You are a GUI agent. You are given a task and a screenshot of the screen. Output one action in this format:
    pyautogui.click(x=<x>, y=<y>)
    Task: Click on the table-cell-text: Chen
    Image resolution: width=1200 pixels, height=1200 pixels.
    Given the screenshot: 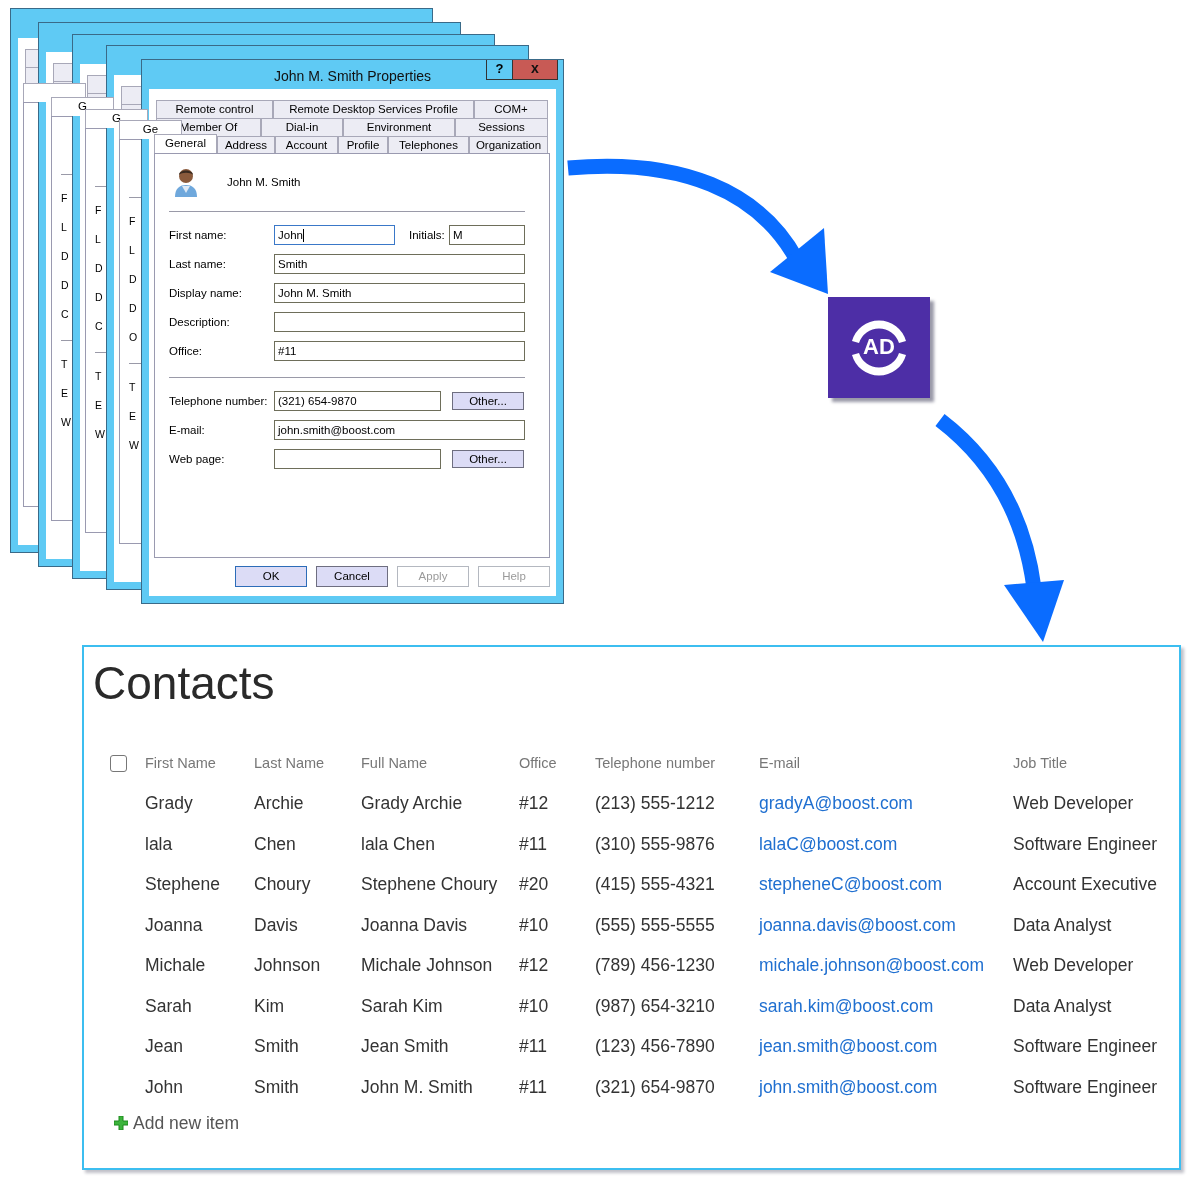 What is the action you would take?
    pyautogui.click(x=275, y=844)
    